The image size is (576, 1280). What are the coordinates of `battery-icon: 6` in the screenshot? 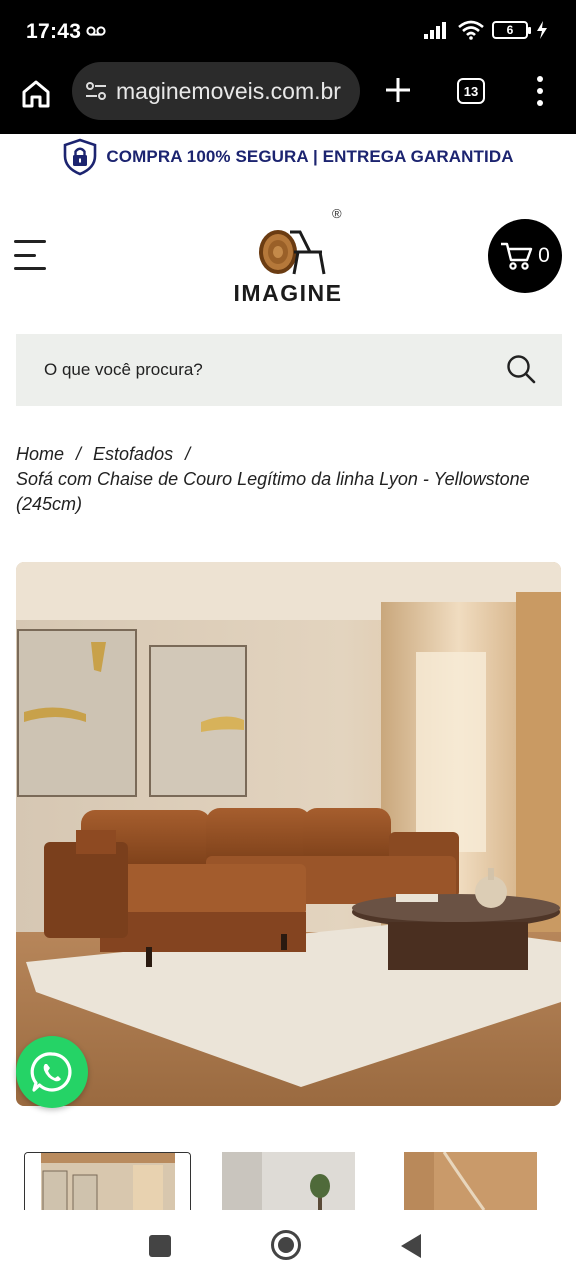 It's located at (511, 30).